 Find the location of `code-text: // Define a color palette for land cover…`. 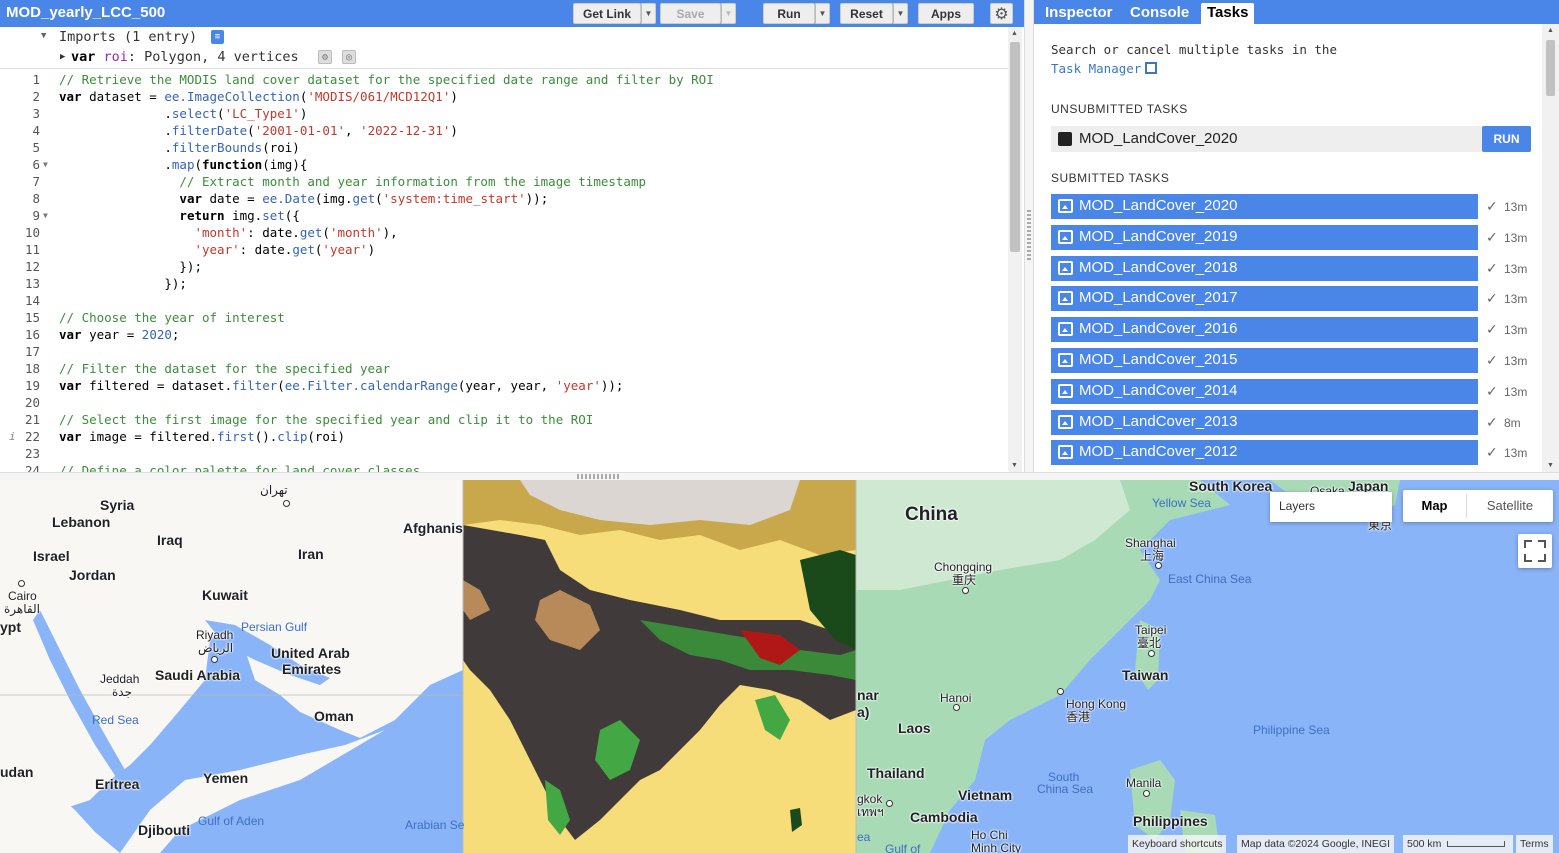

code-text: // Define a color palette for land cover… is located at coordinates (239, 467).